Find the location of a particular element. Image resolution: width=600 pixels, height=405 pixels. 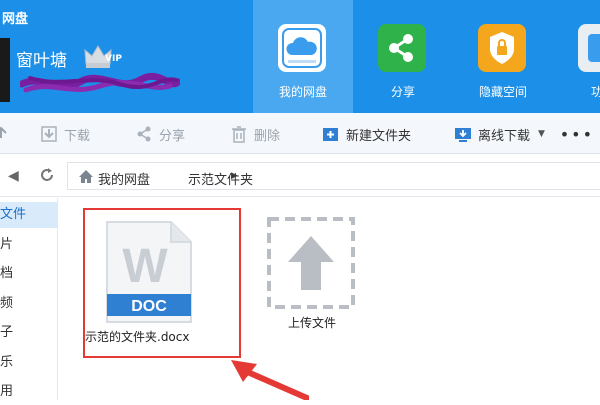

offline-download-button: 离线下载 ▼ is located at coordinates (499, 134).